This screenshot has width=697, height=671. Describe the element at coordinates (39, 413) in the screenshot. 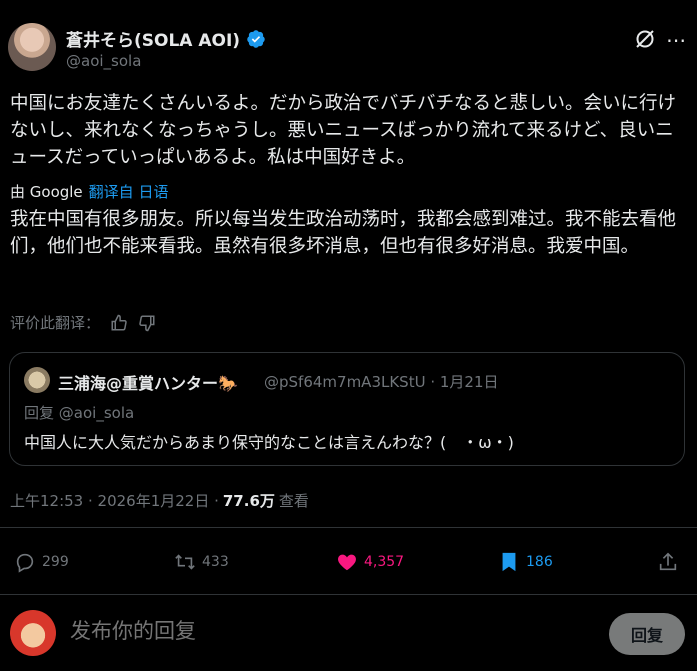

I see `reply-label: 回复` at that location.